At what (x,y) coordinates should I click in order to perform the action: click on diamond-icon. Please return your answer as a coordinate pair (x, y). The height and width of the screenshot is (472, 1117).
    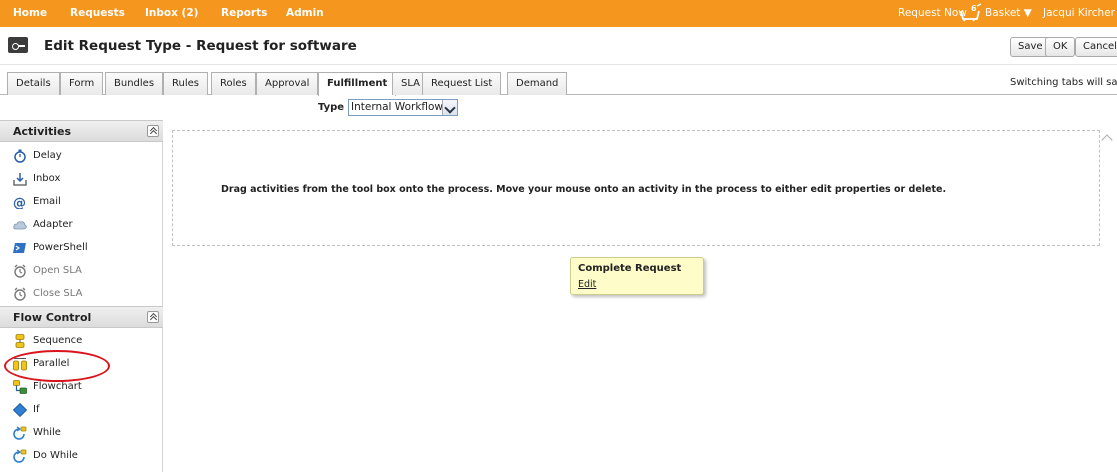
    Looking at the image, I should click on (20, 410).